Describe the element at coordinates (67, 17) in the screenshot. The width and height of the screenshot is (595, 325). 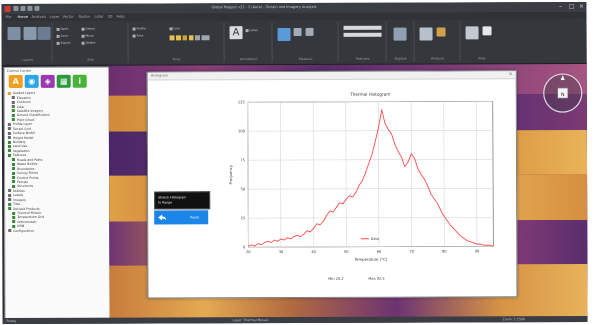
I see `tab-vector: Vector` at that location.